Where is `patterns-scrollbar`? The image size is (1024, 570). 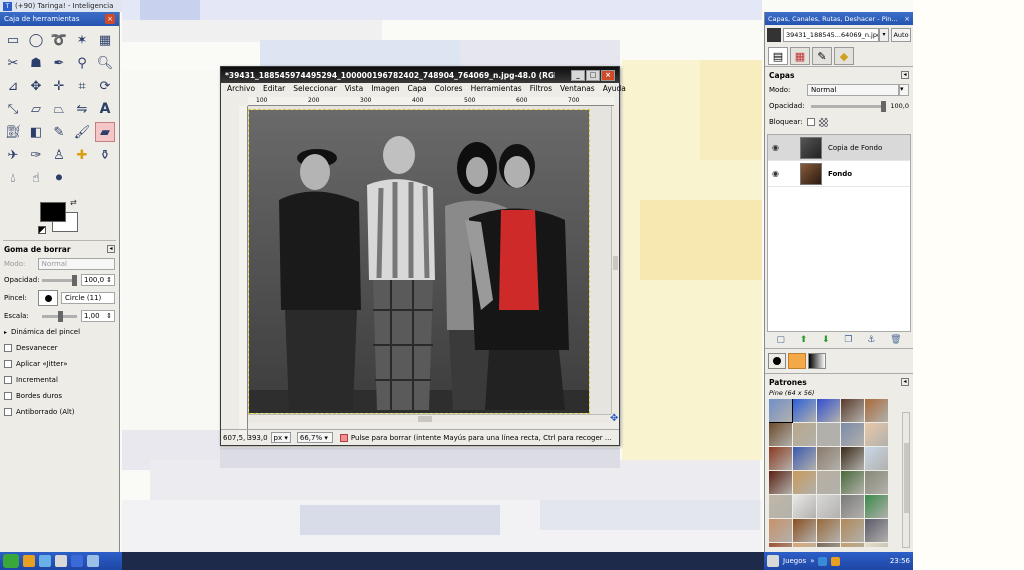
patterns-scrollbar is located at coordinates (906, 480).